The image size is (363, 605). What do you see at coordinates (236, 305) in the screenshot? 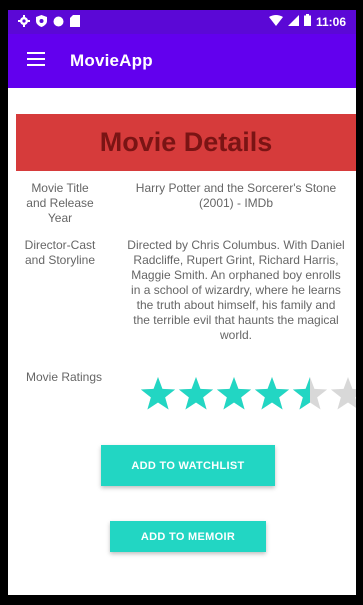
I see `storyline-line: the truth about himself, his family and` at bounding box center [236, 305].